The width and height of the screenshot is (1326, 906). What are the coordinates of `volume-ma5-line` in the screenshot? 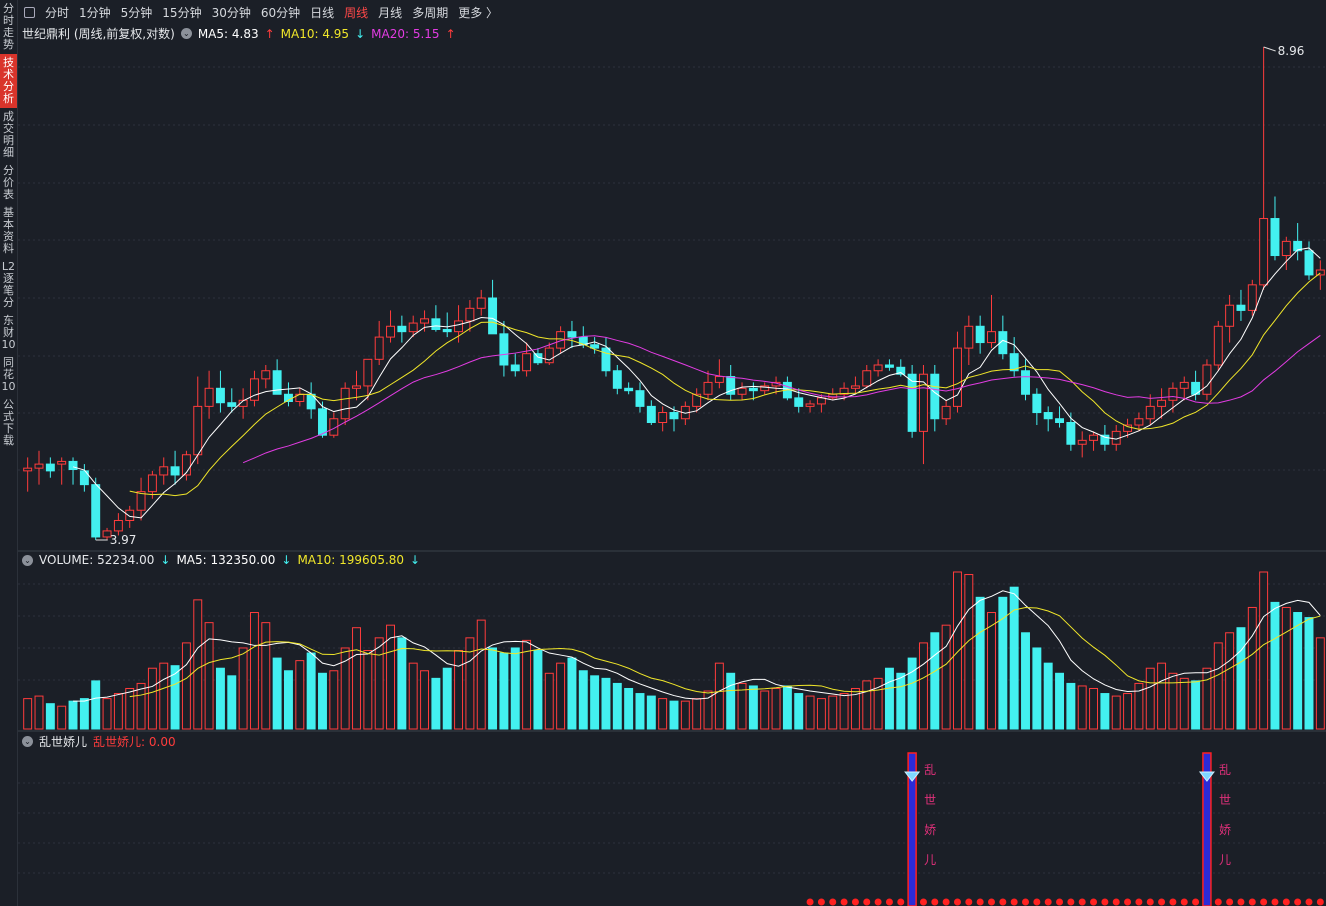 It's located at (697, 646).